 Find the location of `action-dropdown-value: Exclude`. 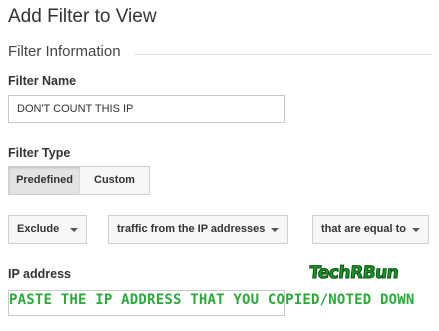

action-dropdown-value: Exclude is located at coordinates (38, 229).